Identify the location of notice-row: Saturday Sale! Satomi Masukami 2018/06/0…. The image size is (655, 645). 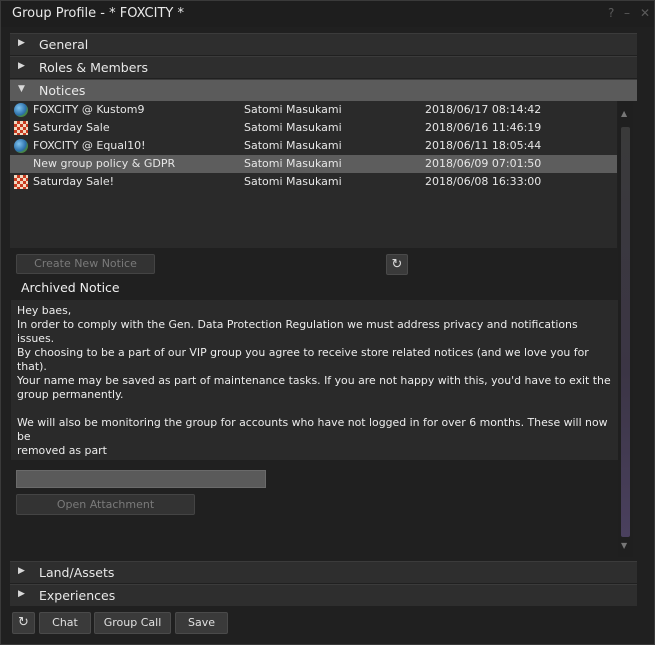
(313, 182).